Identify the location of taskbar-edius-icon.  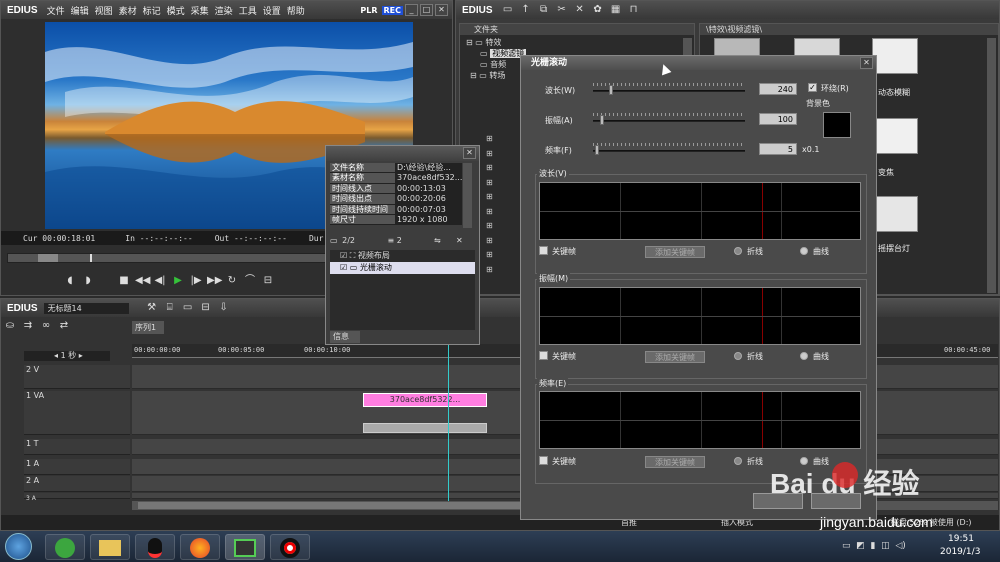
(245, 547).